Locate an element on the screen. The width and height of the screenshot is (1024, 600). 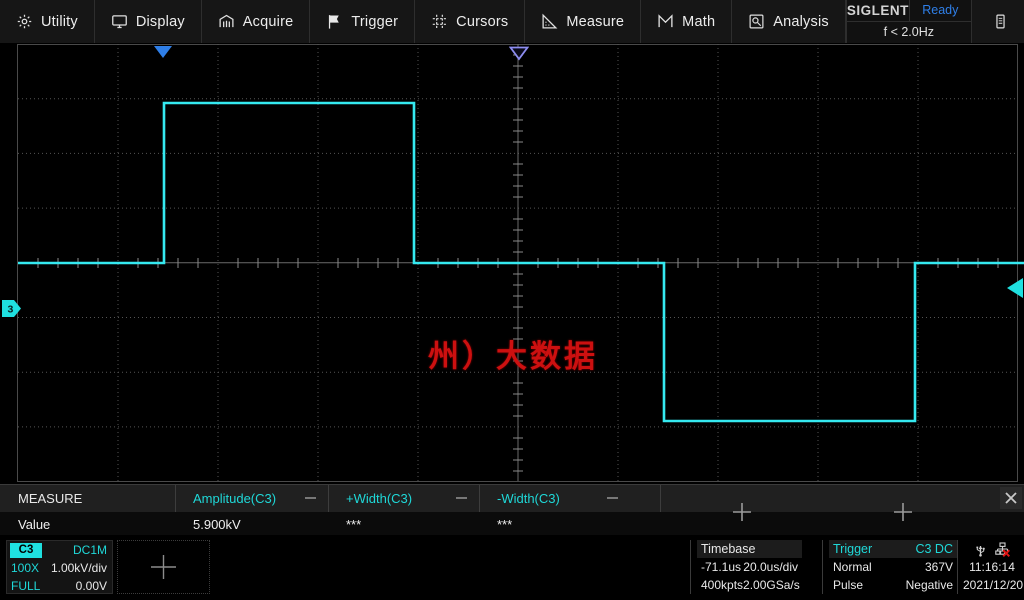
trigger-type: Pulse is located at coordinates (848, 585).